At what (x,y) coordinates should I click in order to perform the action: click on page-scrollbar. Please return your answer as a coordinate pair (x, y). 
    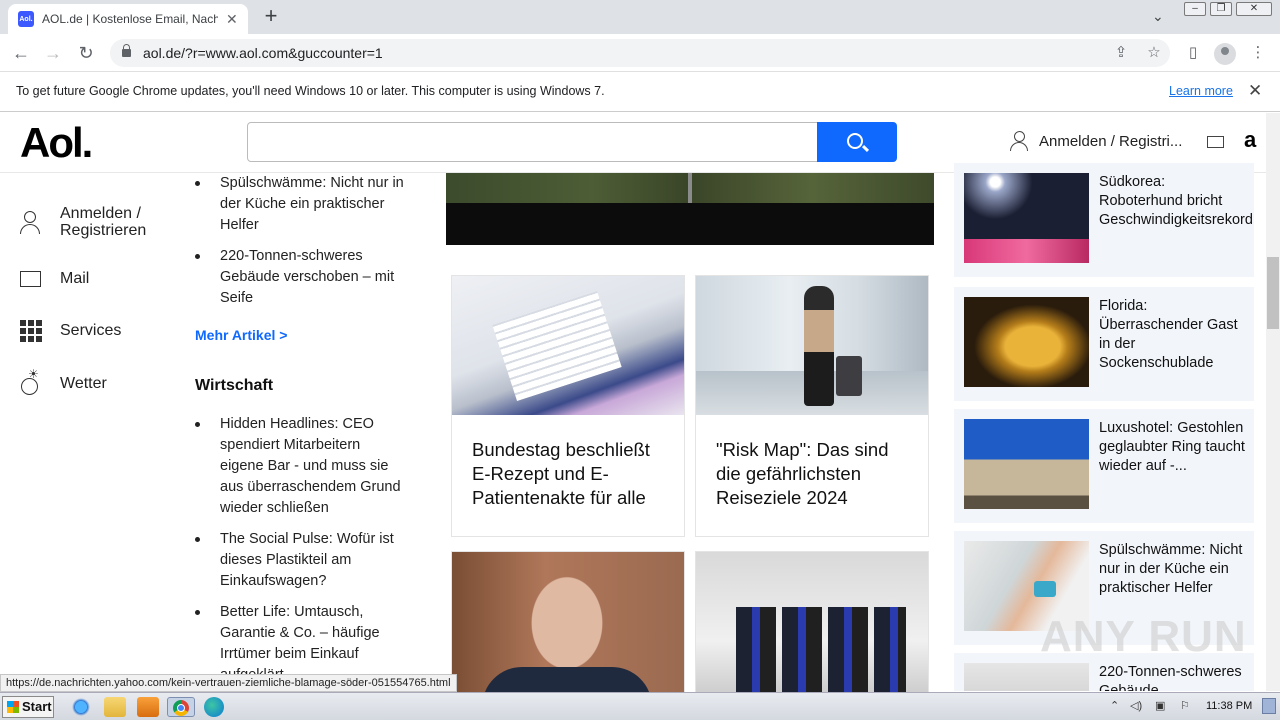
    Looking at the image, I should click on (1273, 402).